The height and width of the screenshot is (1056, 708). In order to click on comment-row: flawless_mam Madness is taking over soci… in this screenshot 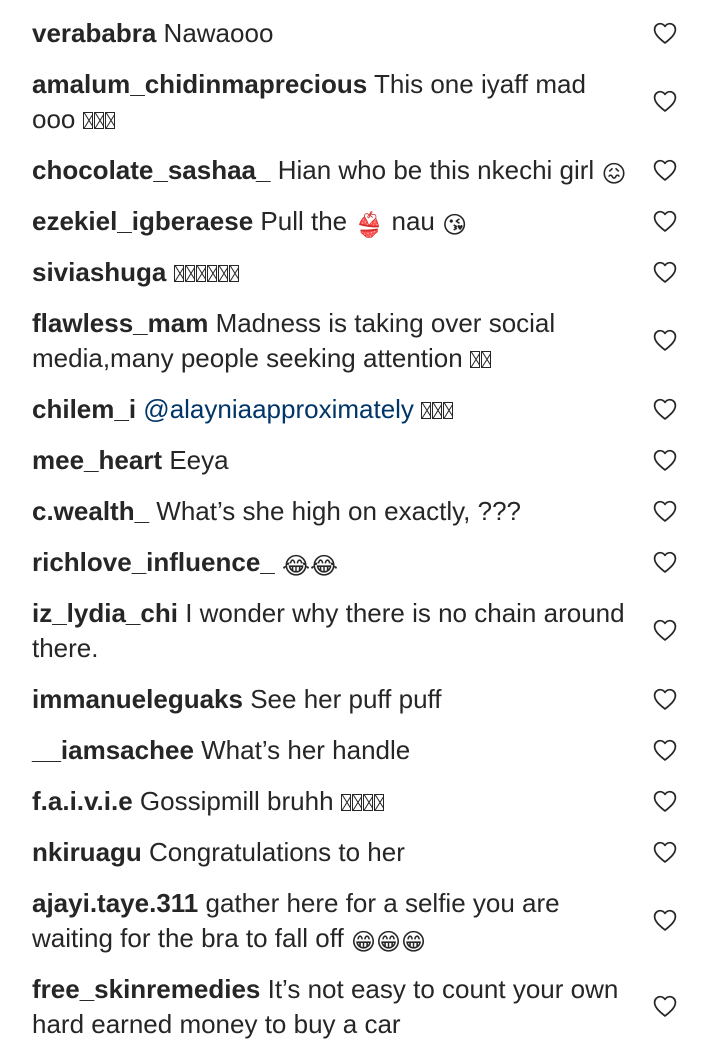, I will do `click(354, 340)`.